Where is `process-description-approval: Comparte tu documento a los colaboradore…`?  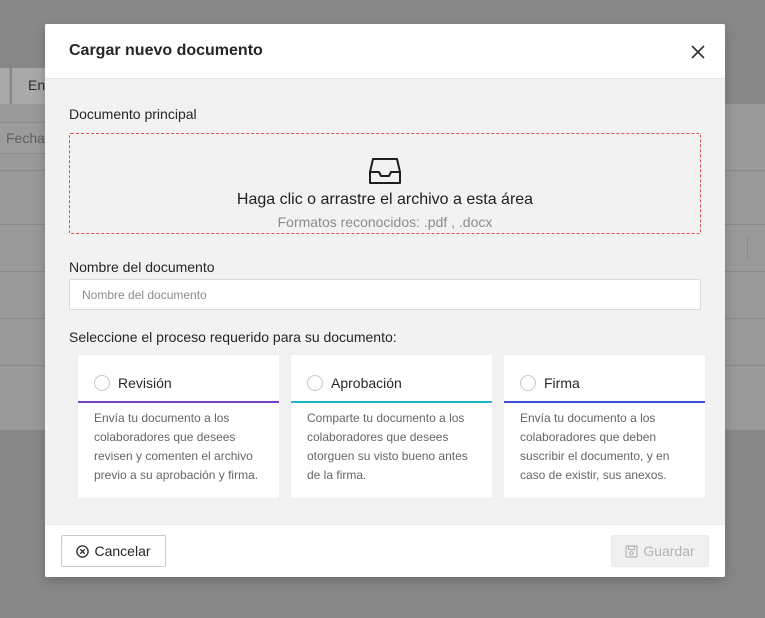 process-description-approval: Comparte tu documento a los colaboradore… is located at coordinates (387, 446).